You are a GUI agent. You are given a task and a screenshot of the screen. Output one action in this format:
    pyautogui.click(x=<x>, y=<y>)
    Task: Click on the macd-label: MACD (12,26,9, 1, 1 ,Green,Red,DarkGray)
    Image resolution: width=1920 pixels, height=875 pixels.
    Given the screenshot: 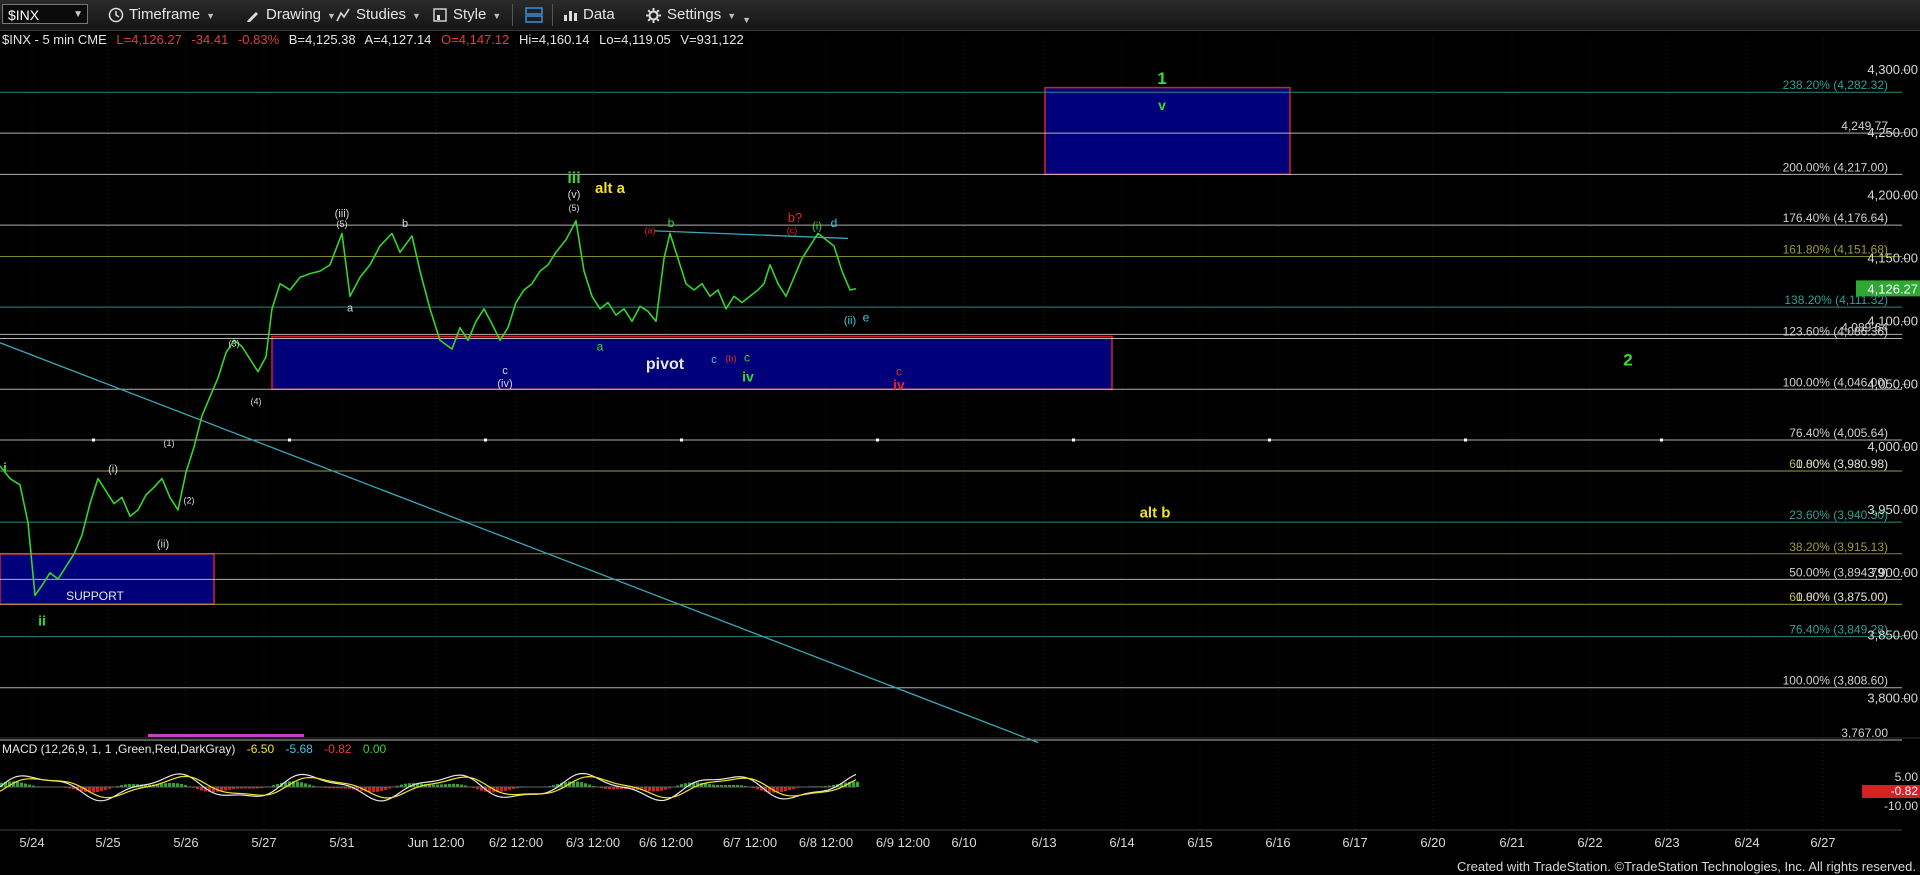 What is the action you would take?
    pyautogui.click(x=118, y=749)
    